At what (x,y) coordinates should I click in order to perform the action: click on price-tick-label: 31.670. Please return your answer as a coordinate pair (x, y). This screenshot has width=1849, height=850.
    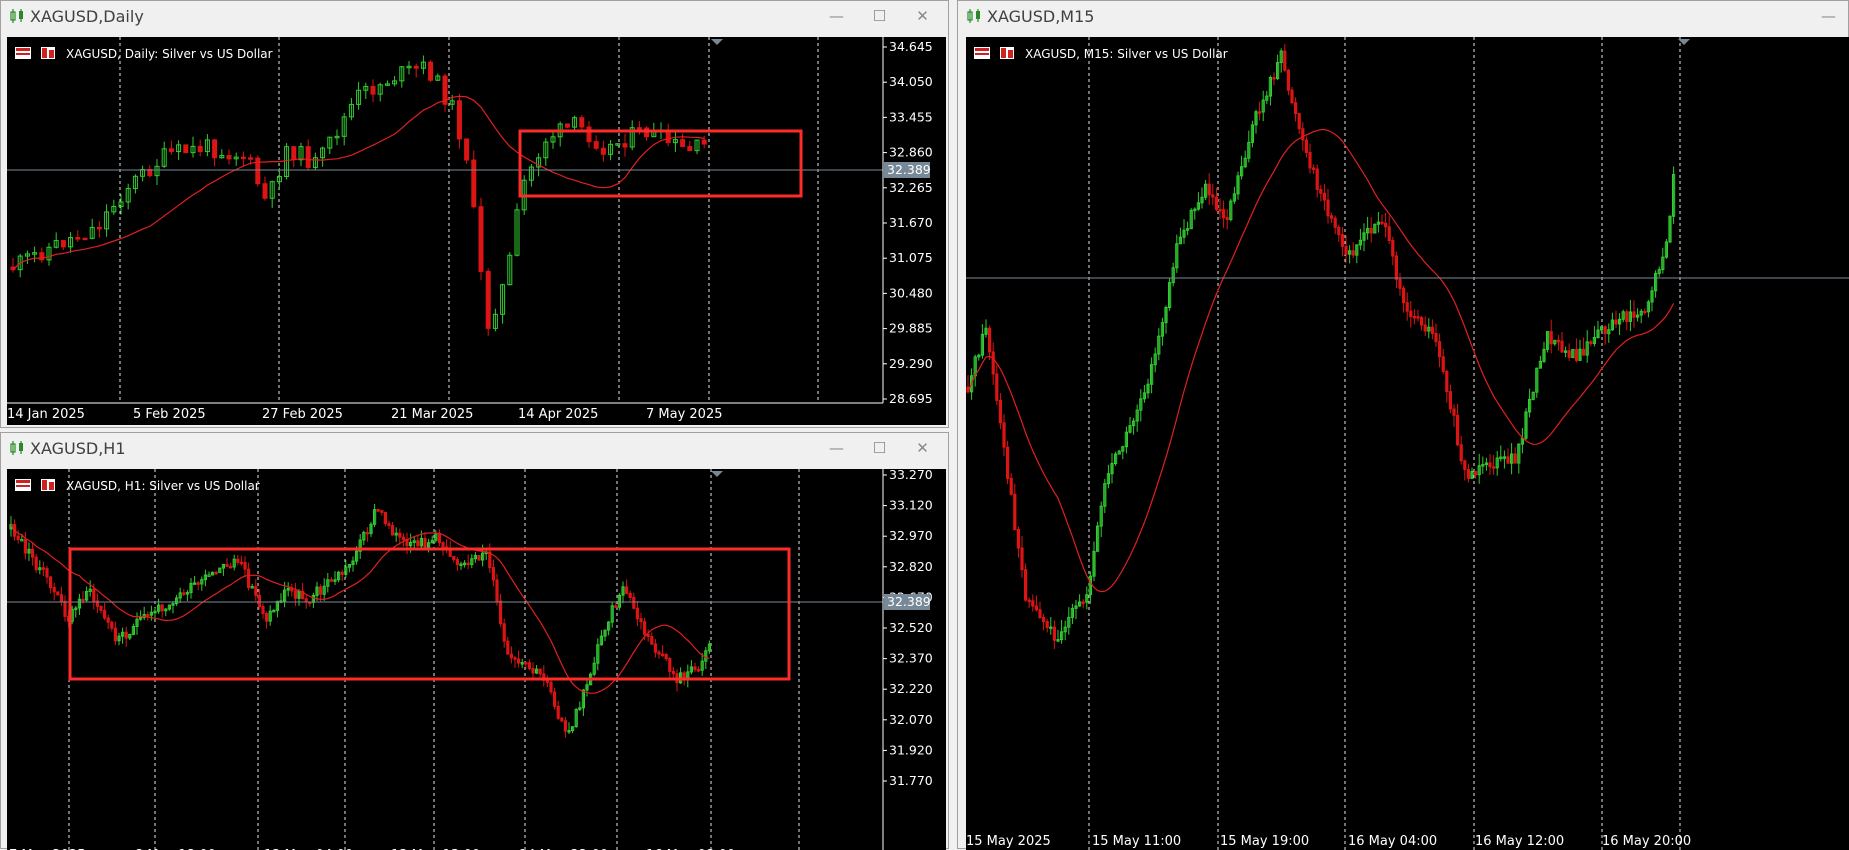
    Looking at the image, I should click on (911, 222).